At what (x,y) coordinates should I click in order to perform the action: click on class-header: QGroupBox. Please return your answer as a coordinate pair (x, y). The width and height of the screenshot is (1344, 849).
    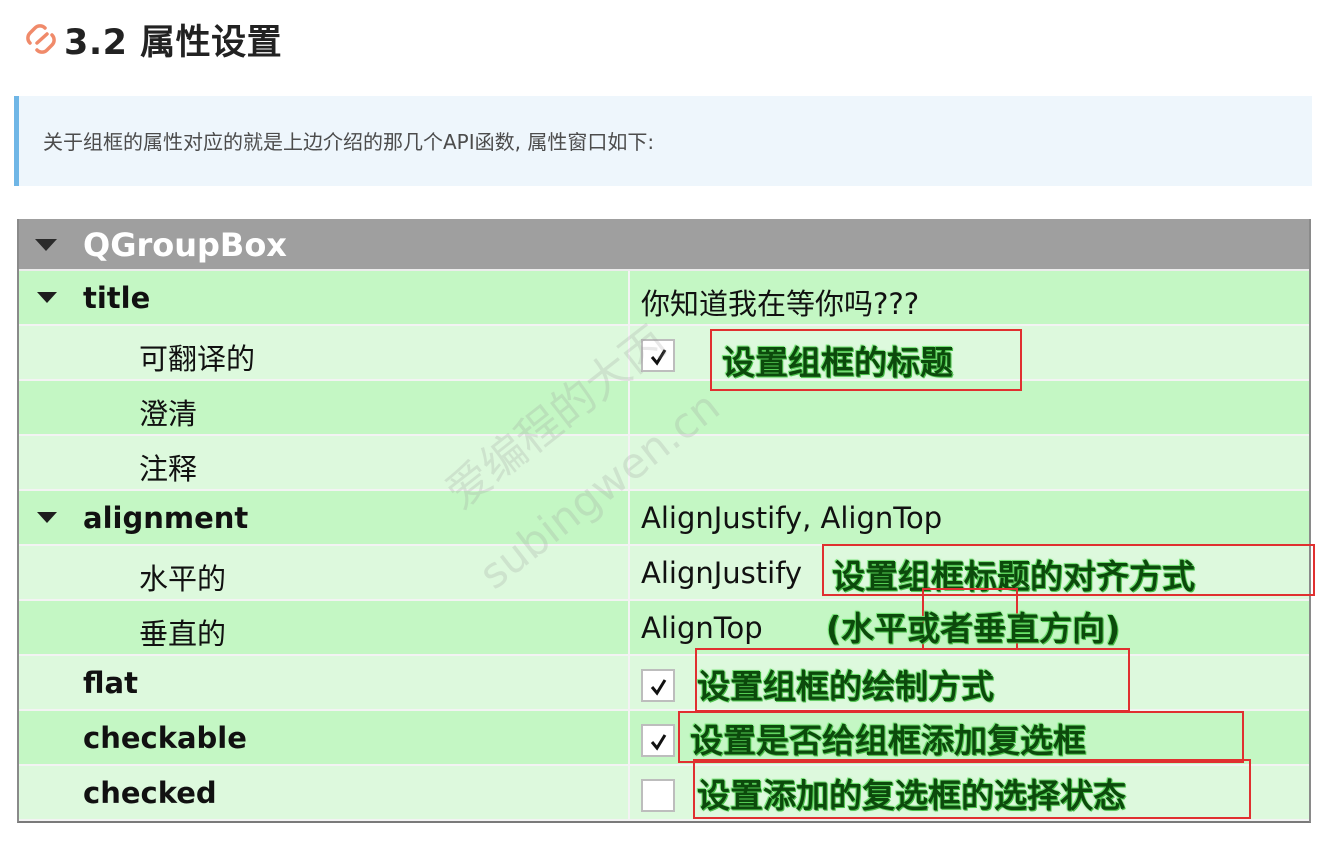
    Looking at the image, I should click on (664, 245).